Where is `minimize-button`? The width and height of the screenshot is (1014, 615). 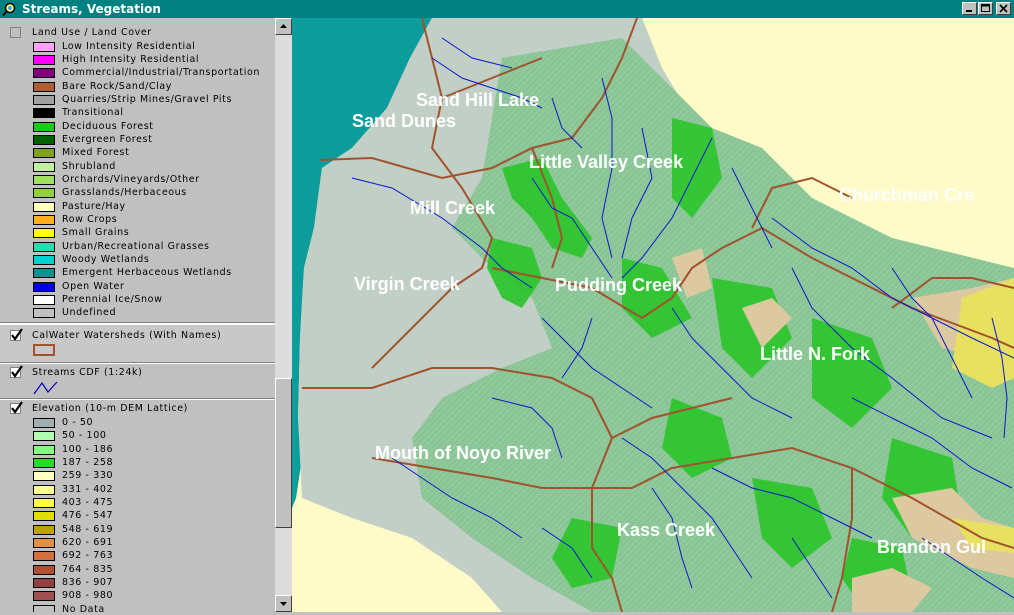
minimize-button is located at coordinates (969, 8).